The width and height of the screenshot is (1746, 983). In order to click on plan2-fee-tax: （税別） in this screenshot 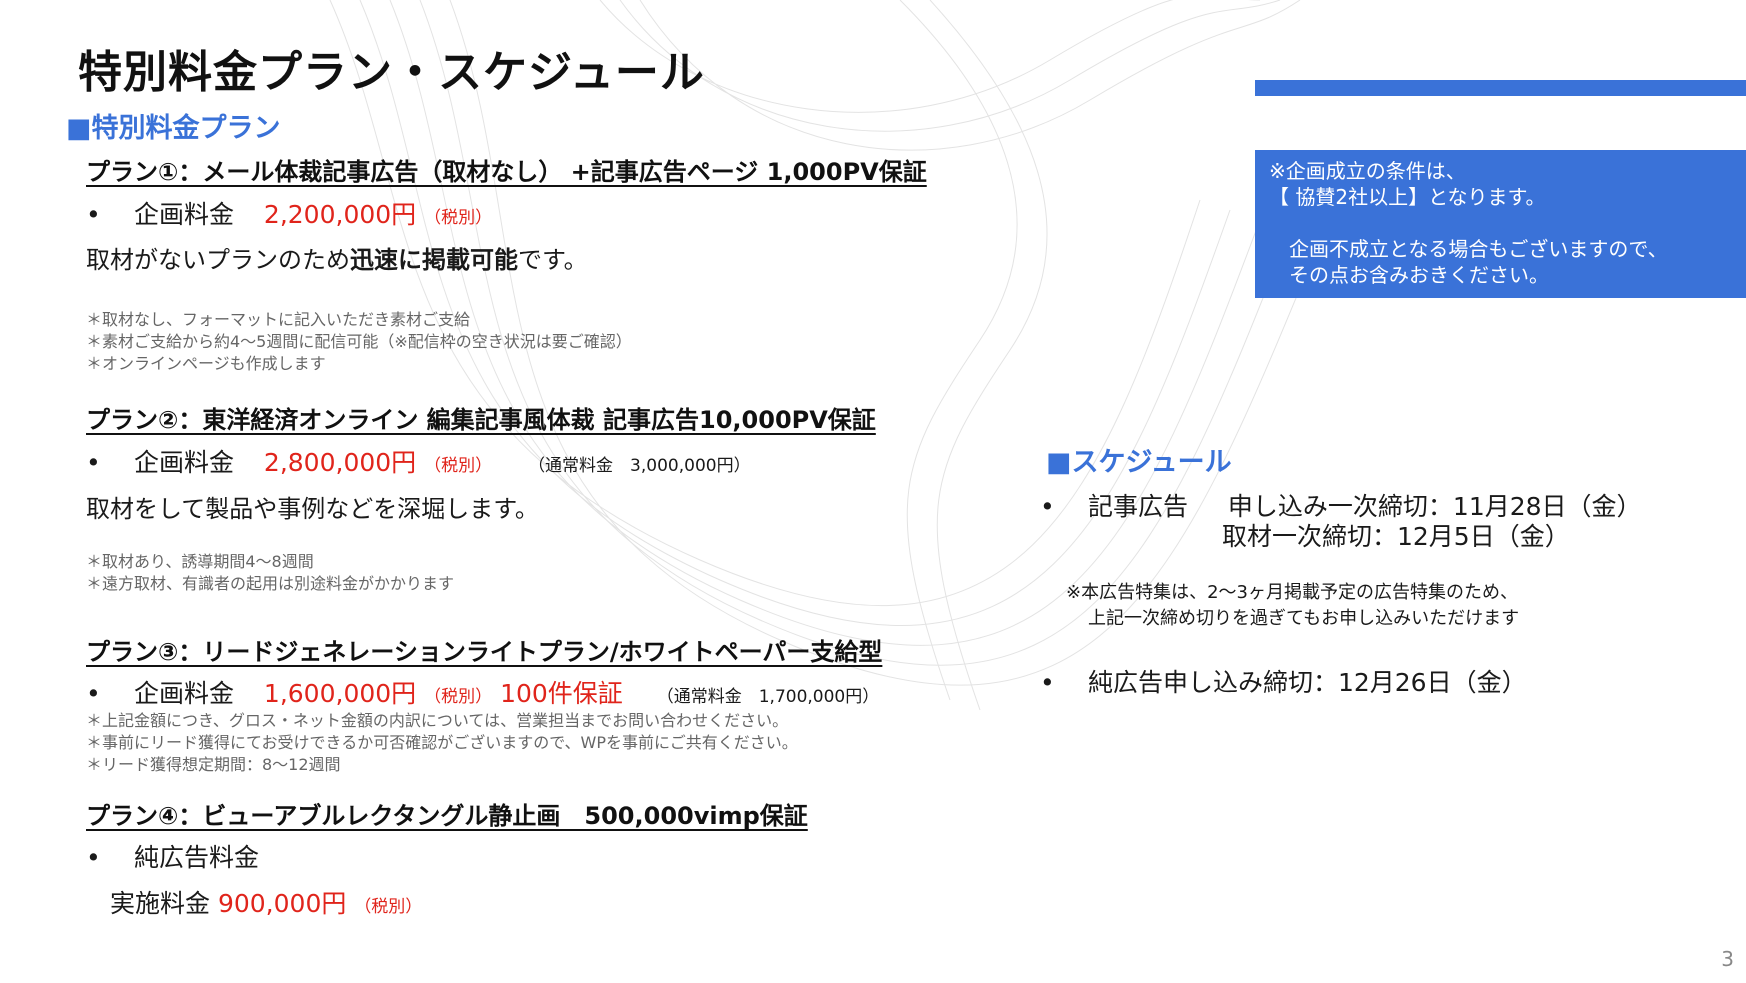, I will do `click(458, 466)`.